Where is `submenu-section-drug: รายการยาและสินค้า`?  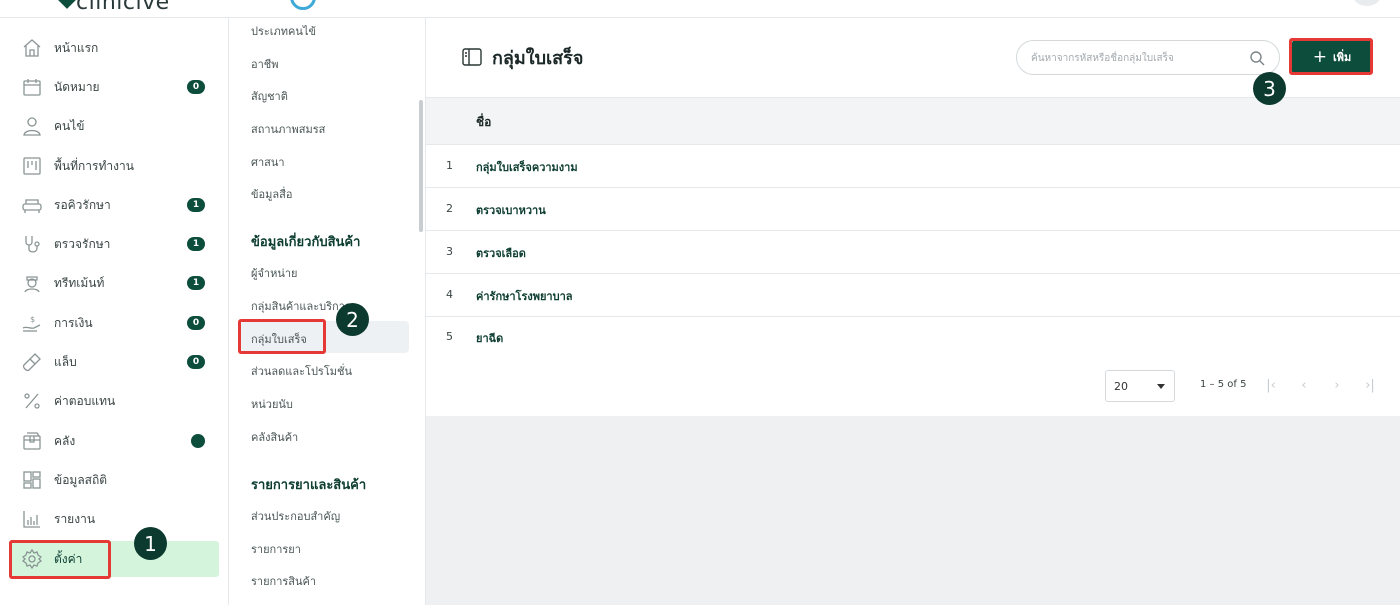
submenu-section-drug: รายการยาและสินค้า is located at coordinates (309, 485).